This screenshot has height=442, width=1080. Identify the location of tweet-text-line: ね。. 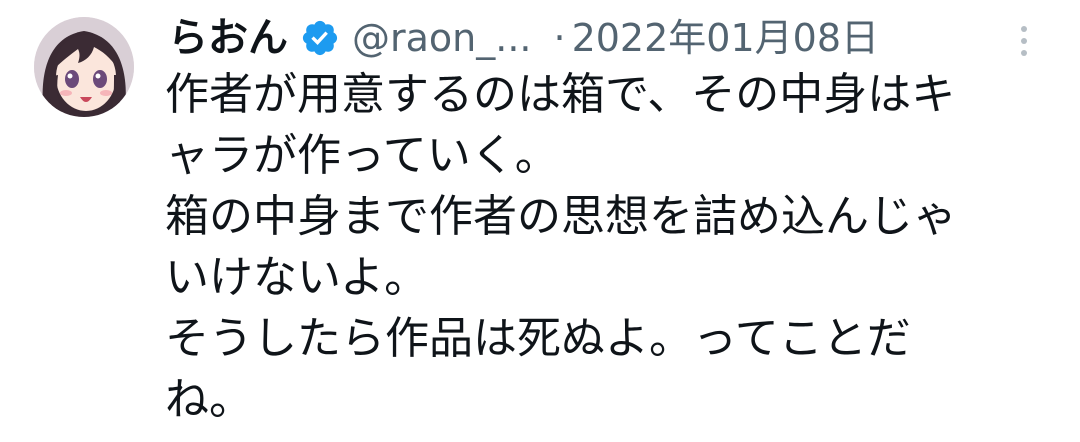
(209, 399).